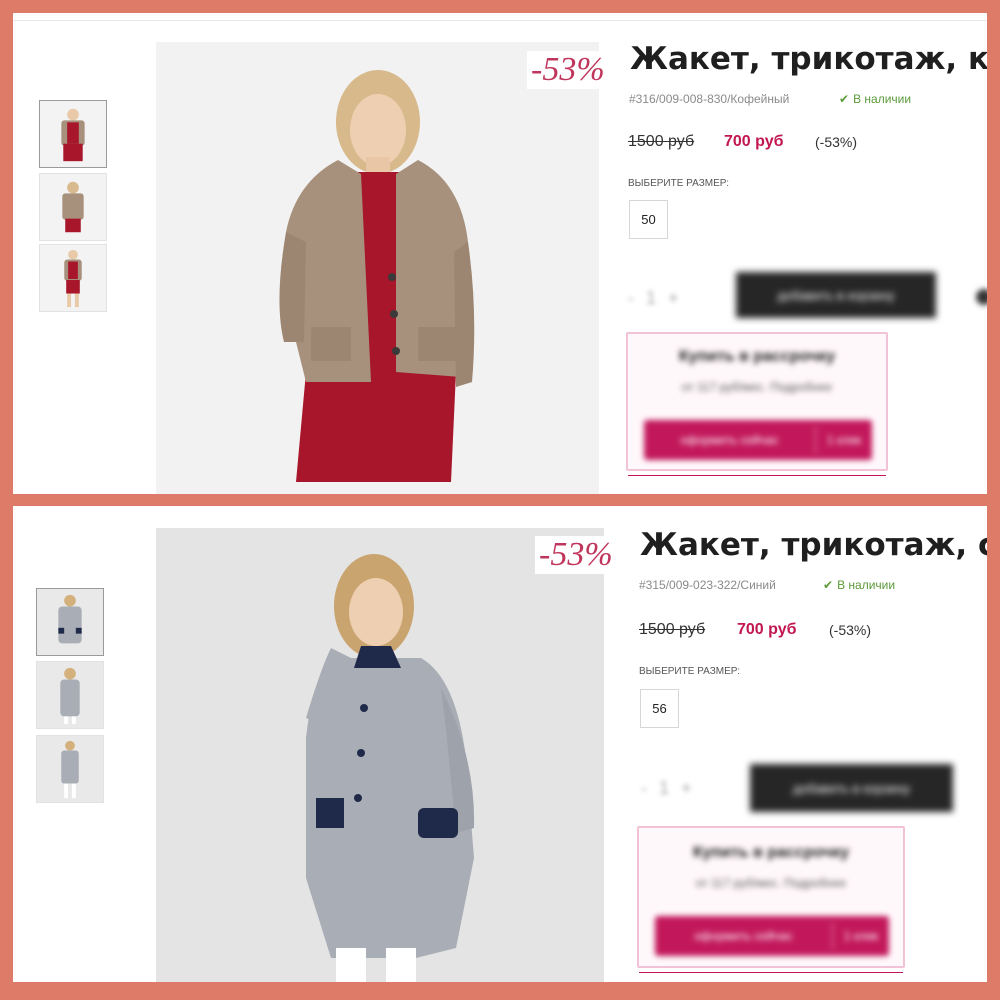  I want to click on size-option-56: 56, so click(659, 708).